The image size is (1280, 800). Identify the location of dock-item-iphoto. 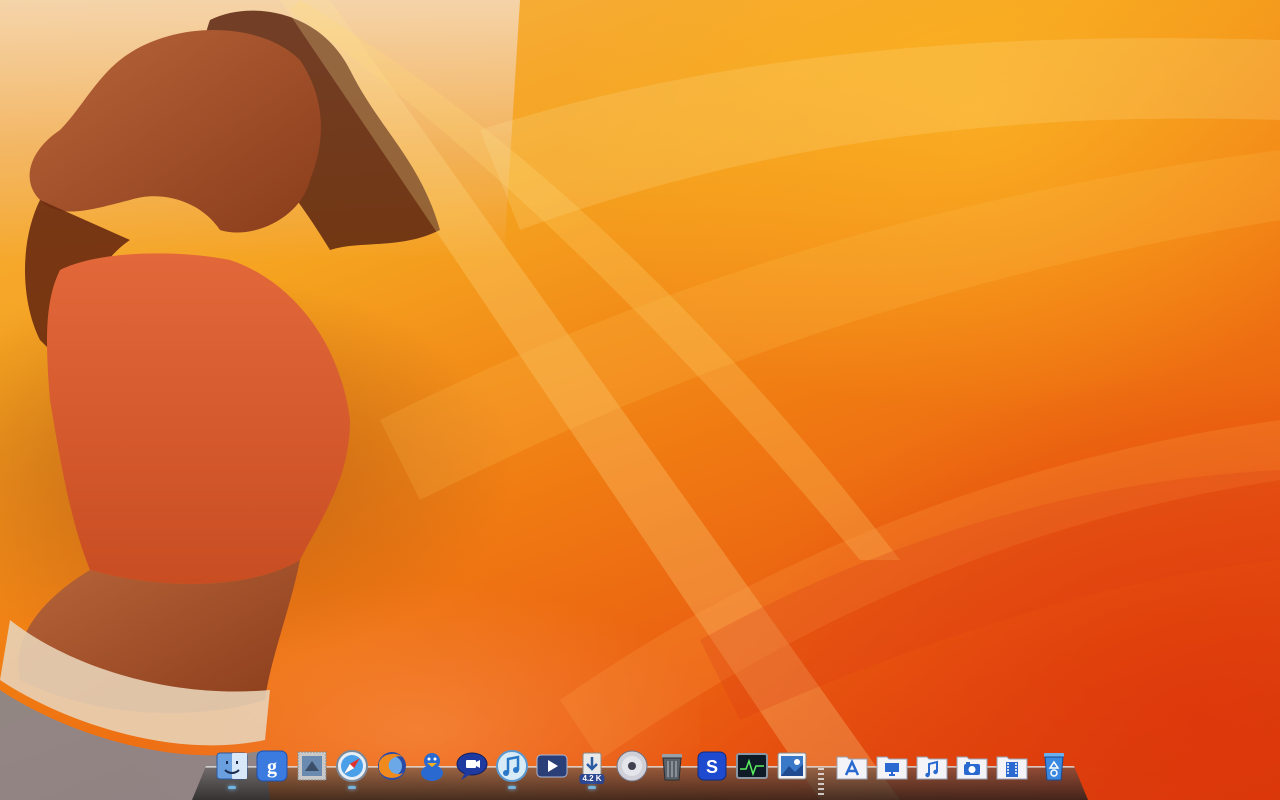
(792, 766).